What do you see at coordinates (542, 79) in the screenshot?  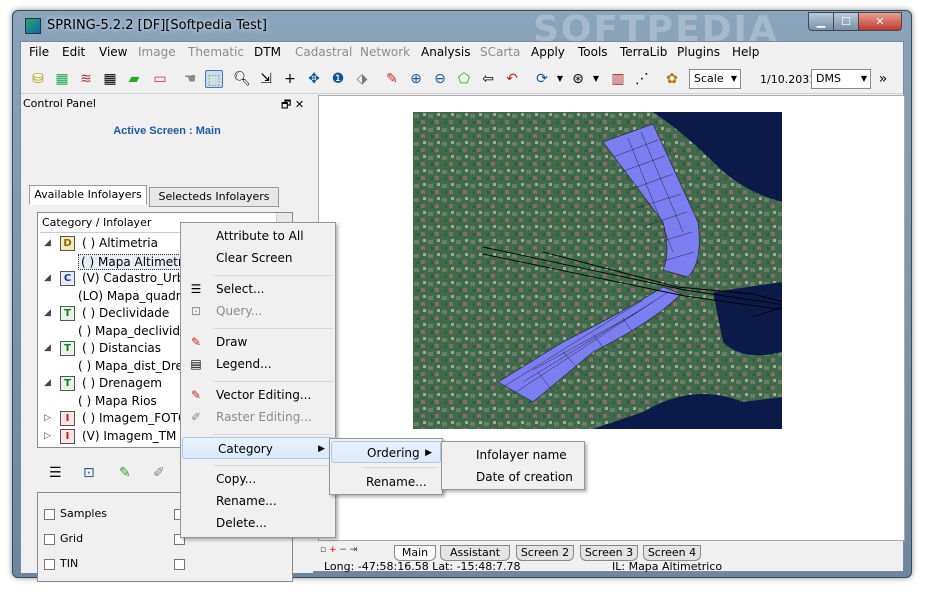 I see `rotate-icon: ⟳` at bounding box center [542, 79].